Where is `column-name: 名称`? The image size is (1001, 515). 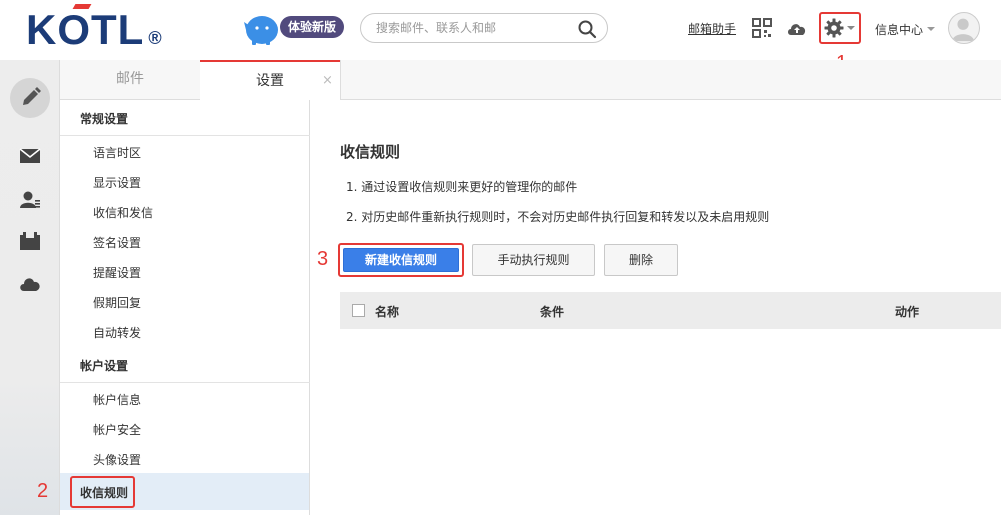
column-name: 名称 is located at coordinates (387, 312).